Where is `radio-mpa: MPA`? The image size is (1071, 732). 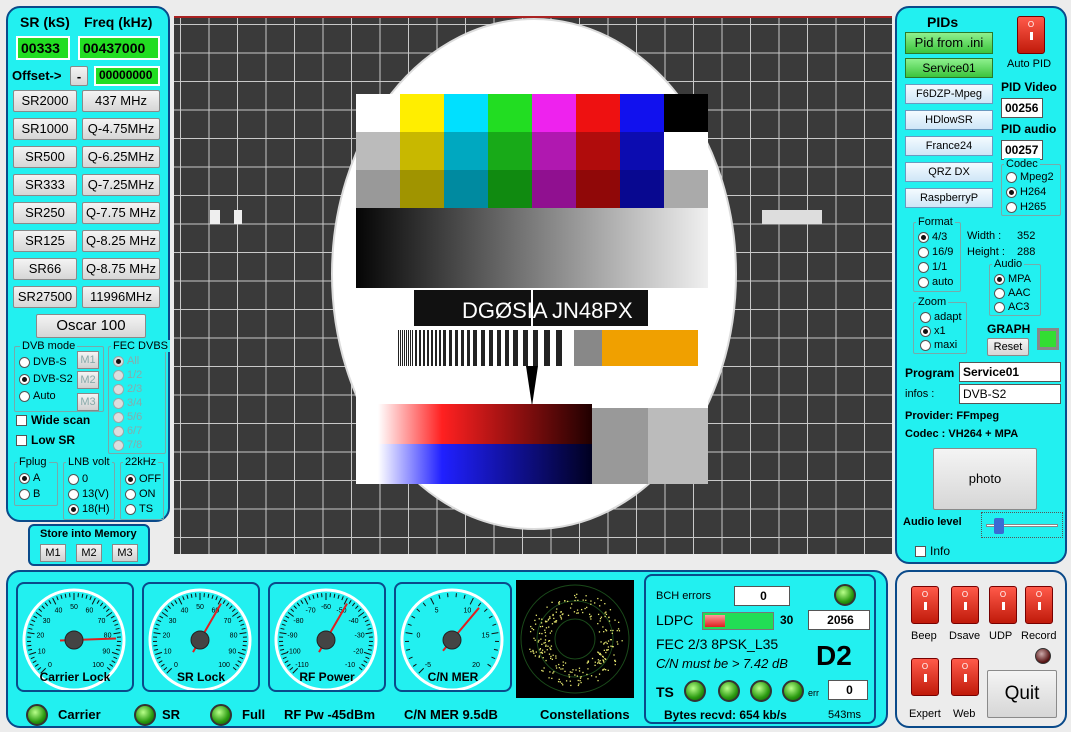
radio-mpa: MPA is located at coordinates (1012, 279).